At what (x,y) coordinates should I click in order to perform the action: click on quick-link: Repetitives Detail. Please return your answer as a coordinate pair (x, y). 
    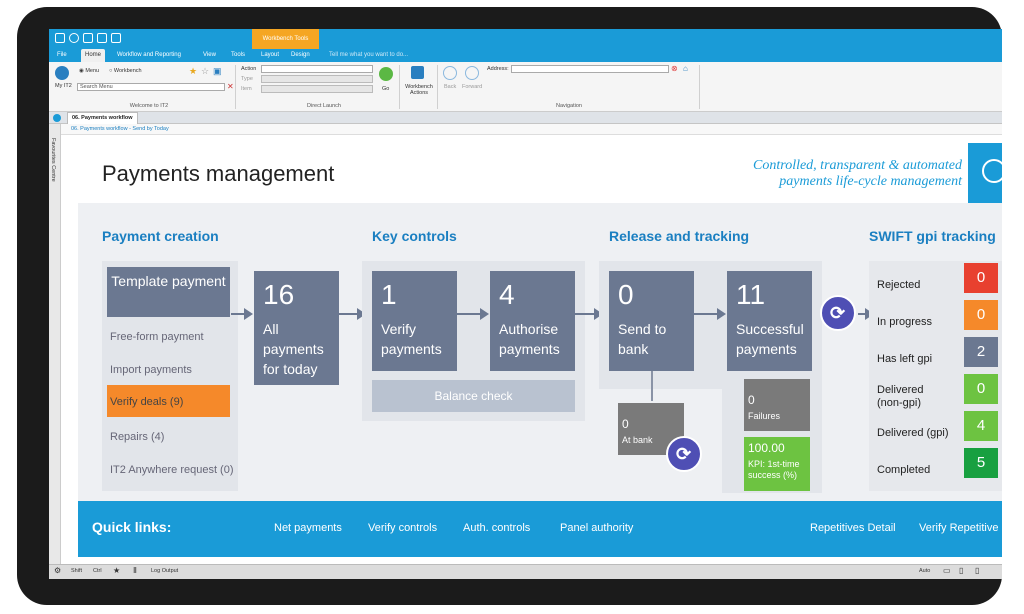
    Looking at the image, I should click on (853, 528).